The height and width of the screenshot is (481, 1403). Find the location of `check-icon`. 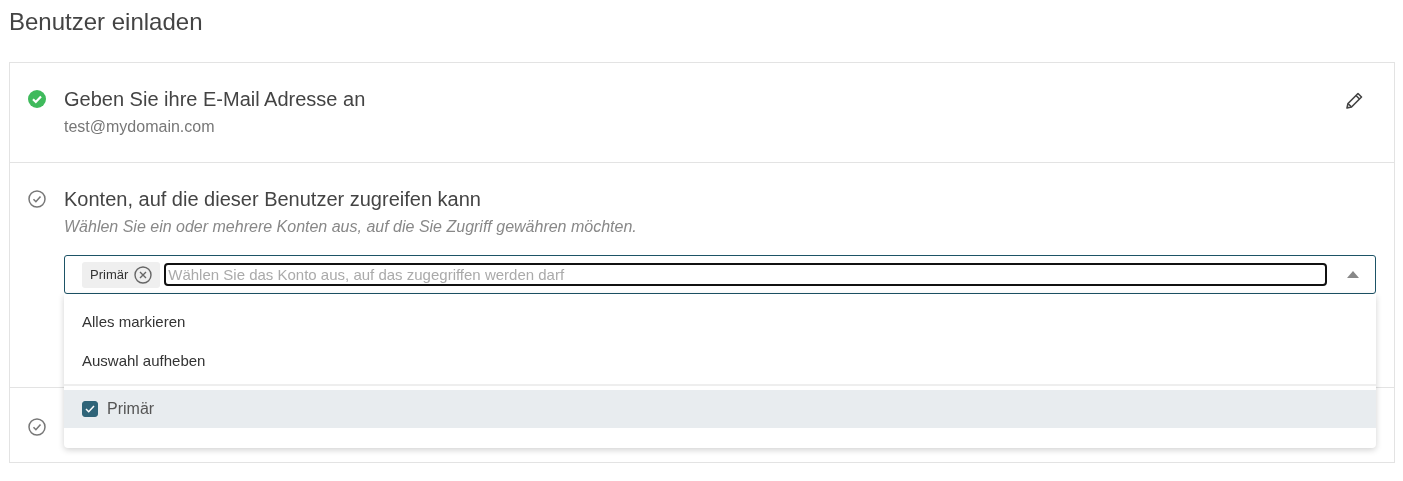

check-icon is located at coordinates (90, 409).